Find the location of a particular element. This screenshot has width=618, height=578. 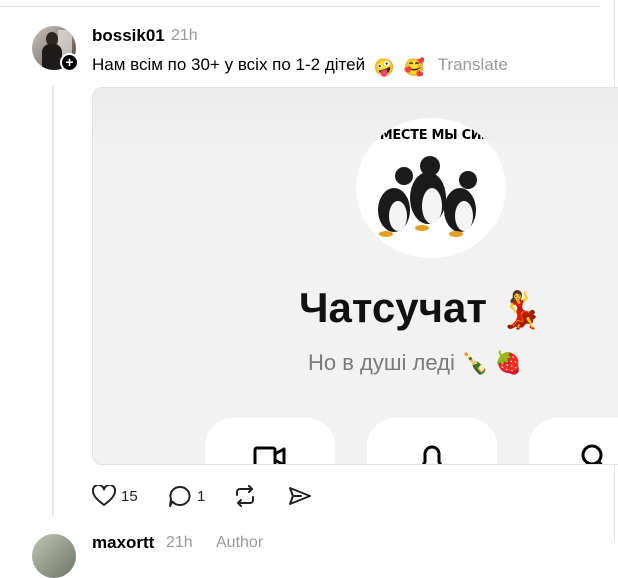

post-text-body: Нам всім по 30+ у всіх по 1-2 дітей is located at coordinates (229, 64).